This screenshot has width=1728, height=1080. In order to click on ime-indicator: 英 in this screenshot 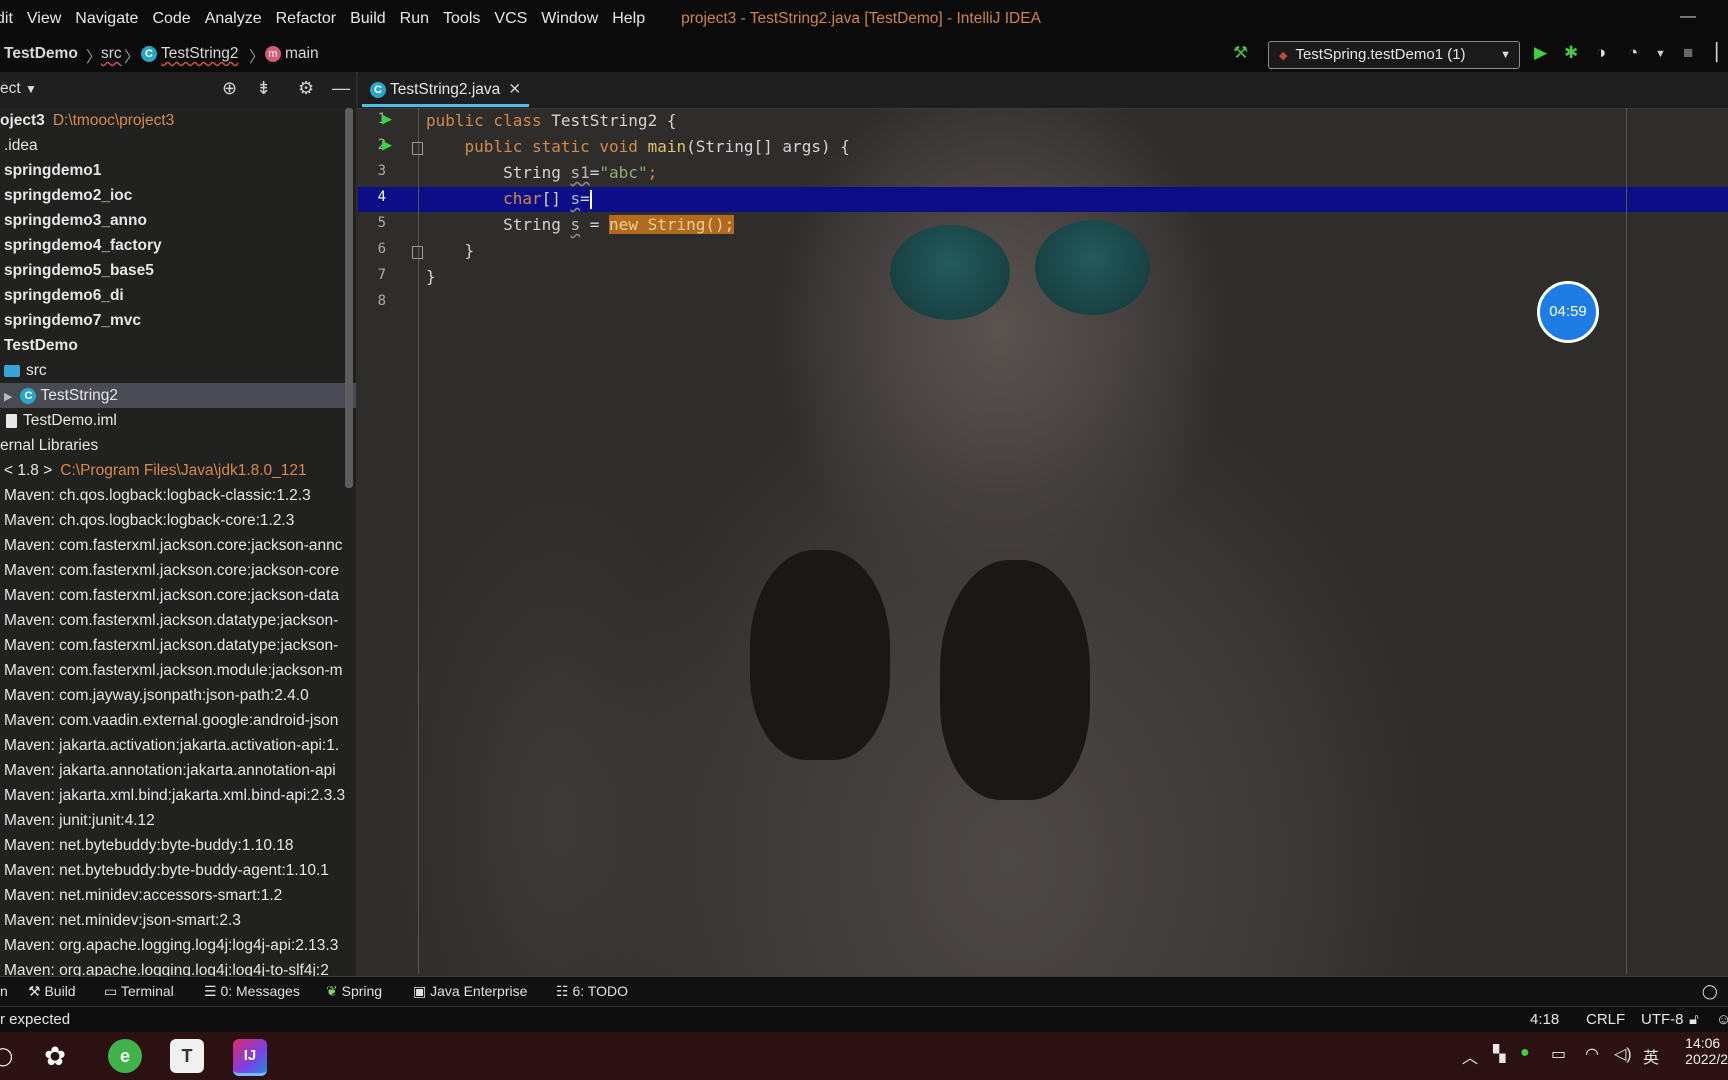, I will do `click(1651, 1056)`.